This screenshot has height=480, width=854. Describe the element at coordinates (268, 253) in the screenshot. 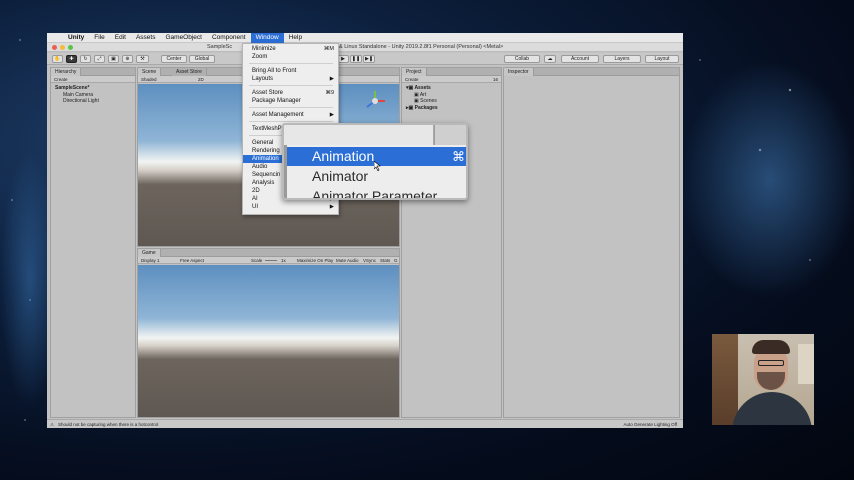

I see `game-tabrow: Game` at that location.